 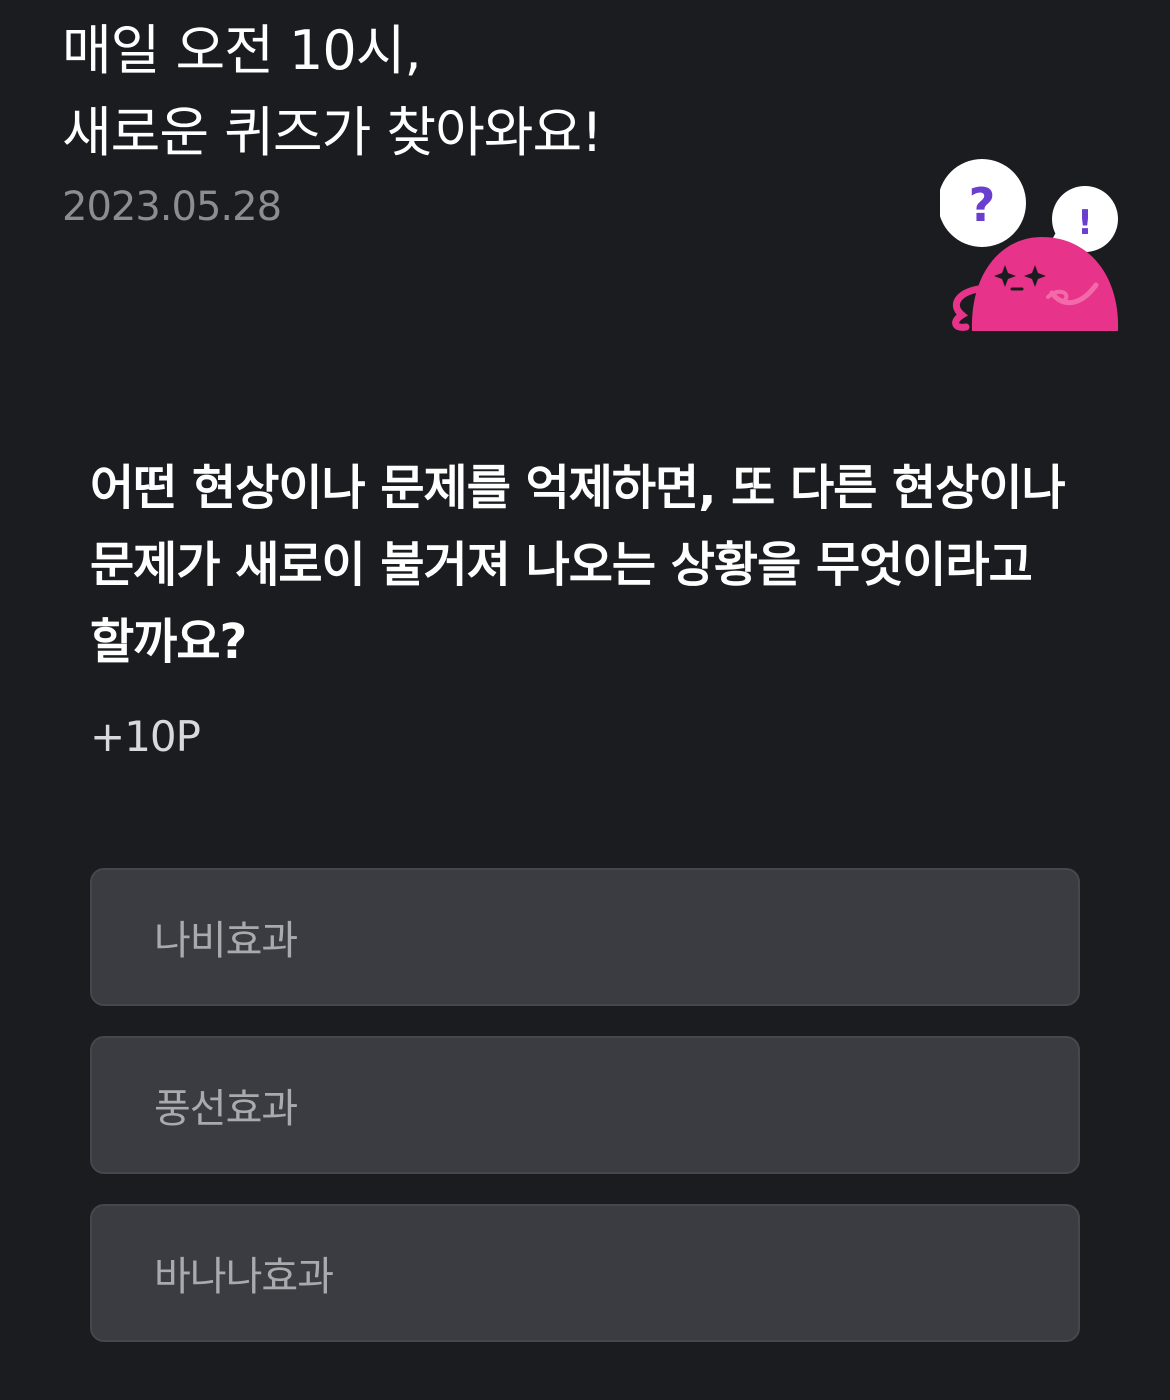 What do you see at coordinates (332, 132) in the screenshot?
I see `page-title-line-2: 새로운 퀴즈가 찾아와요!` at bounding box center [332, 132].